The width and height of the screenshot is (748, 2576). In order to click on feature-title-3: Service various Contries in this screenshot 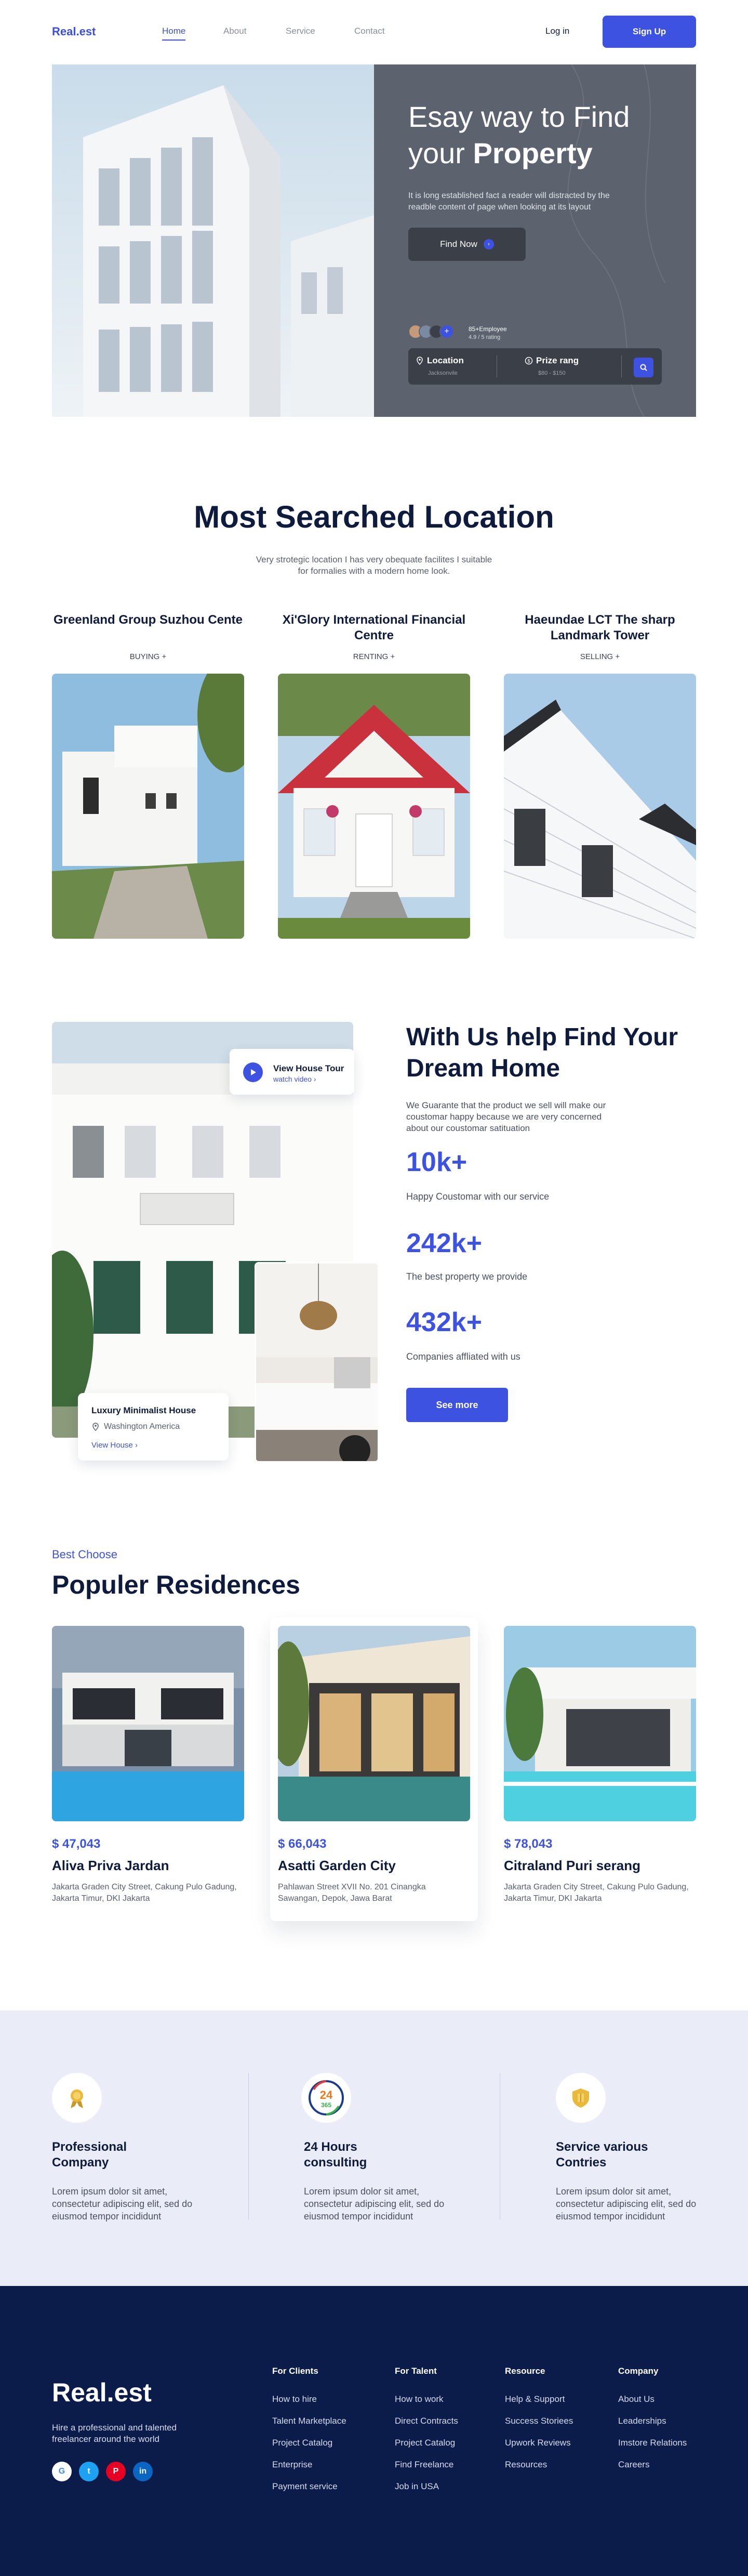, I will do `click(602, 2155)`.